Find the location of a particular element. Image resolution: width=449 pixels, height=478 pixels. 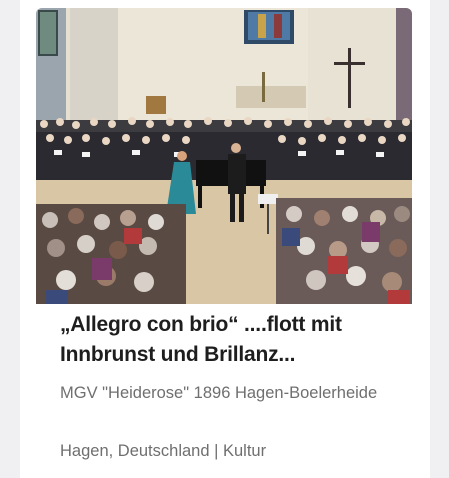

event-category: Kultur is located at coordinates (245, 451).